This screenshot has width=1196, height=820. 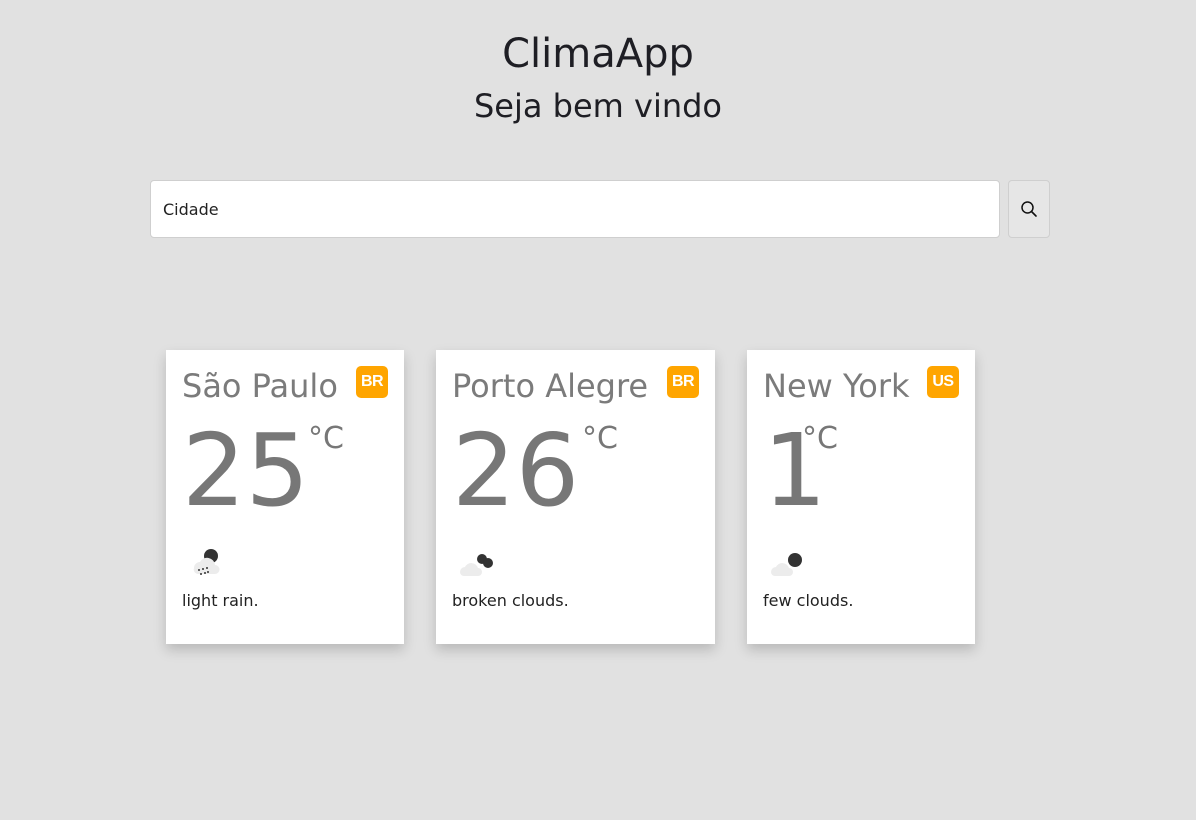 I want to click on search-icon, so click(x=1029, y=209).